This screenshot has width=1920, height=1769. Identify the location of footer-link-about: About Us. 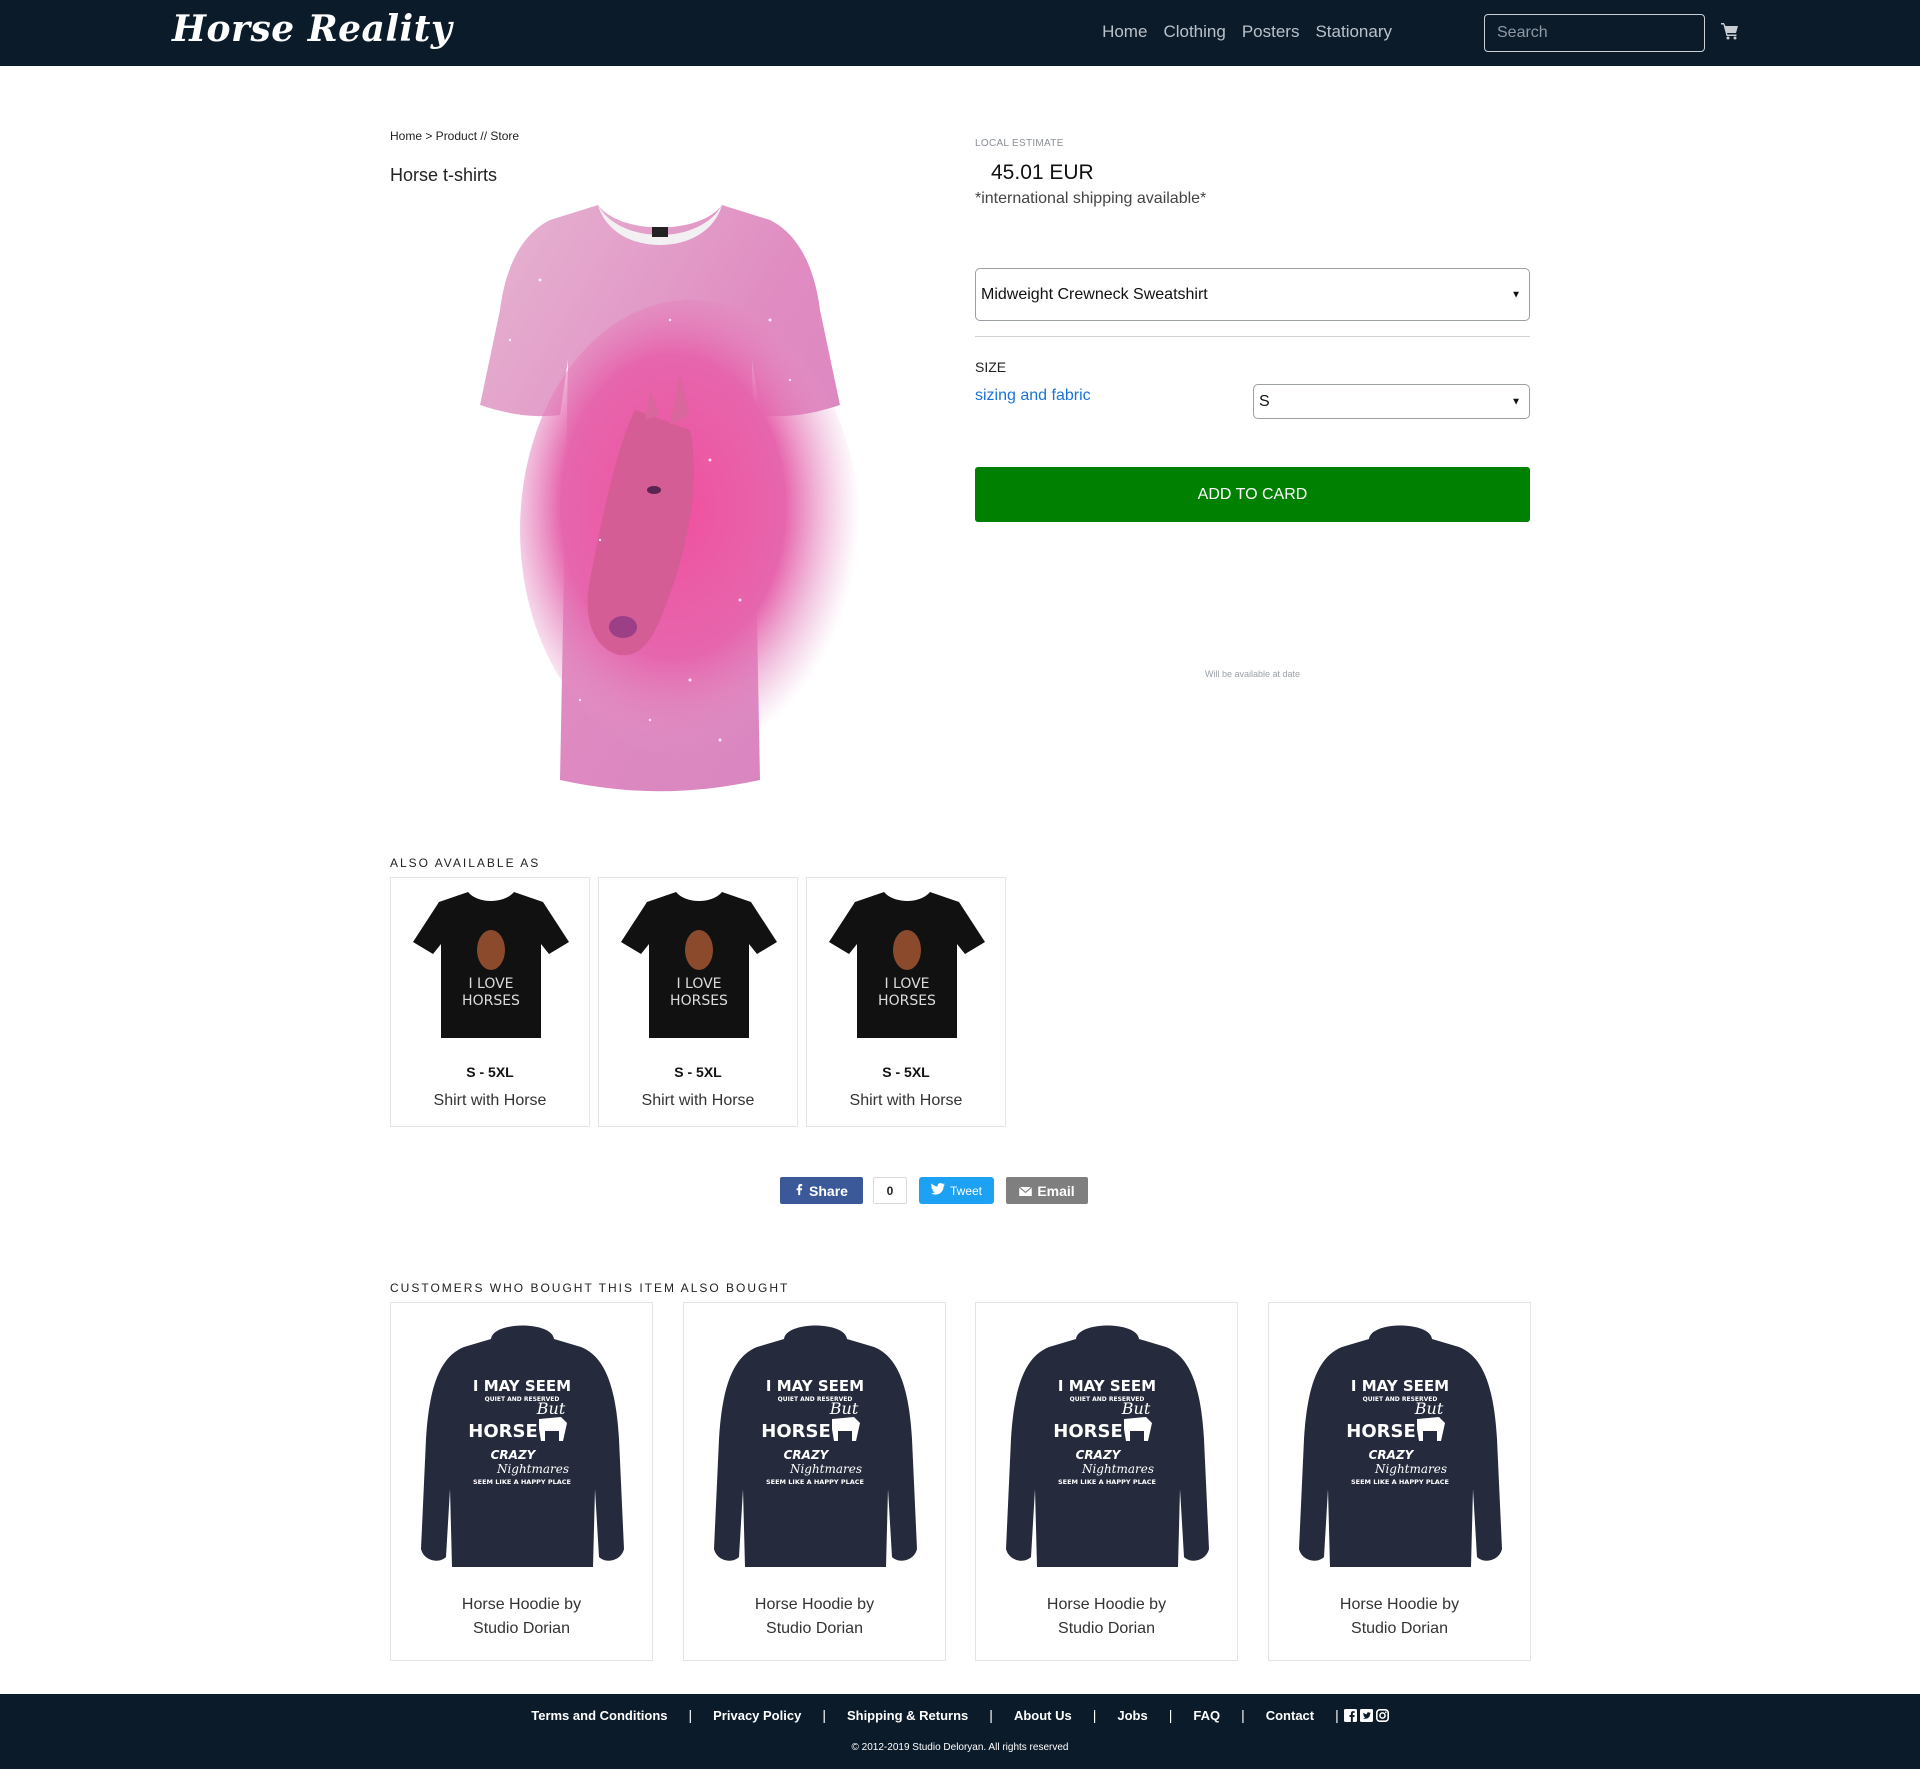
(1043, 1715).